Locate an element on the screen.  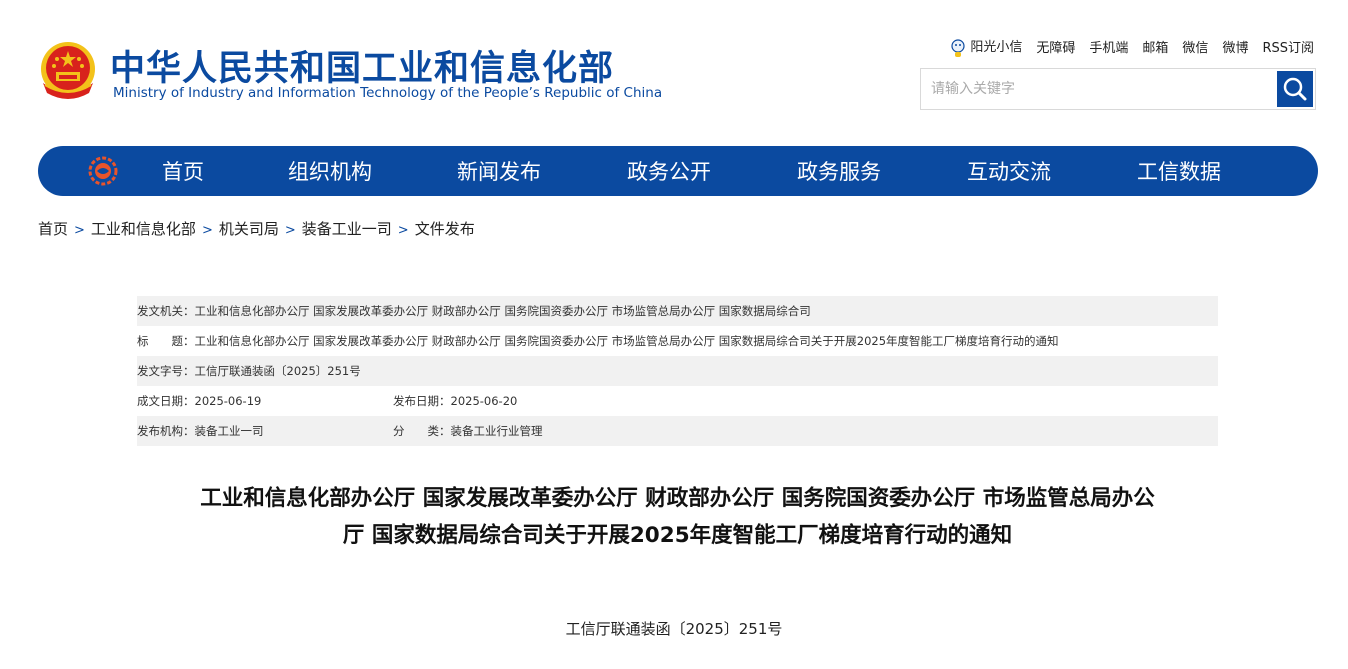
toplink-rss: RSS订阅 is located at coordinates (1288, 46).